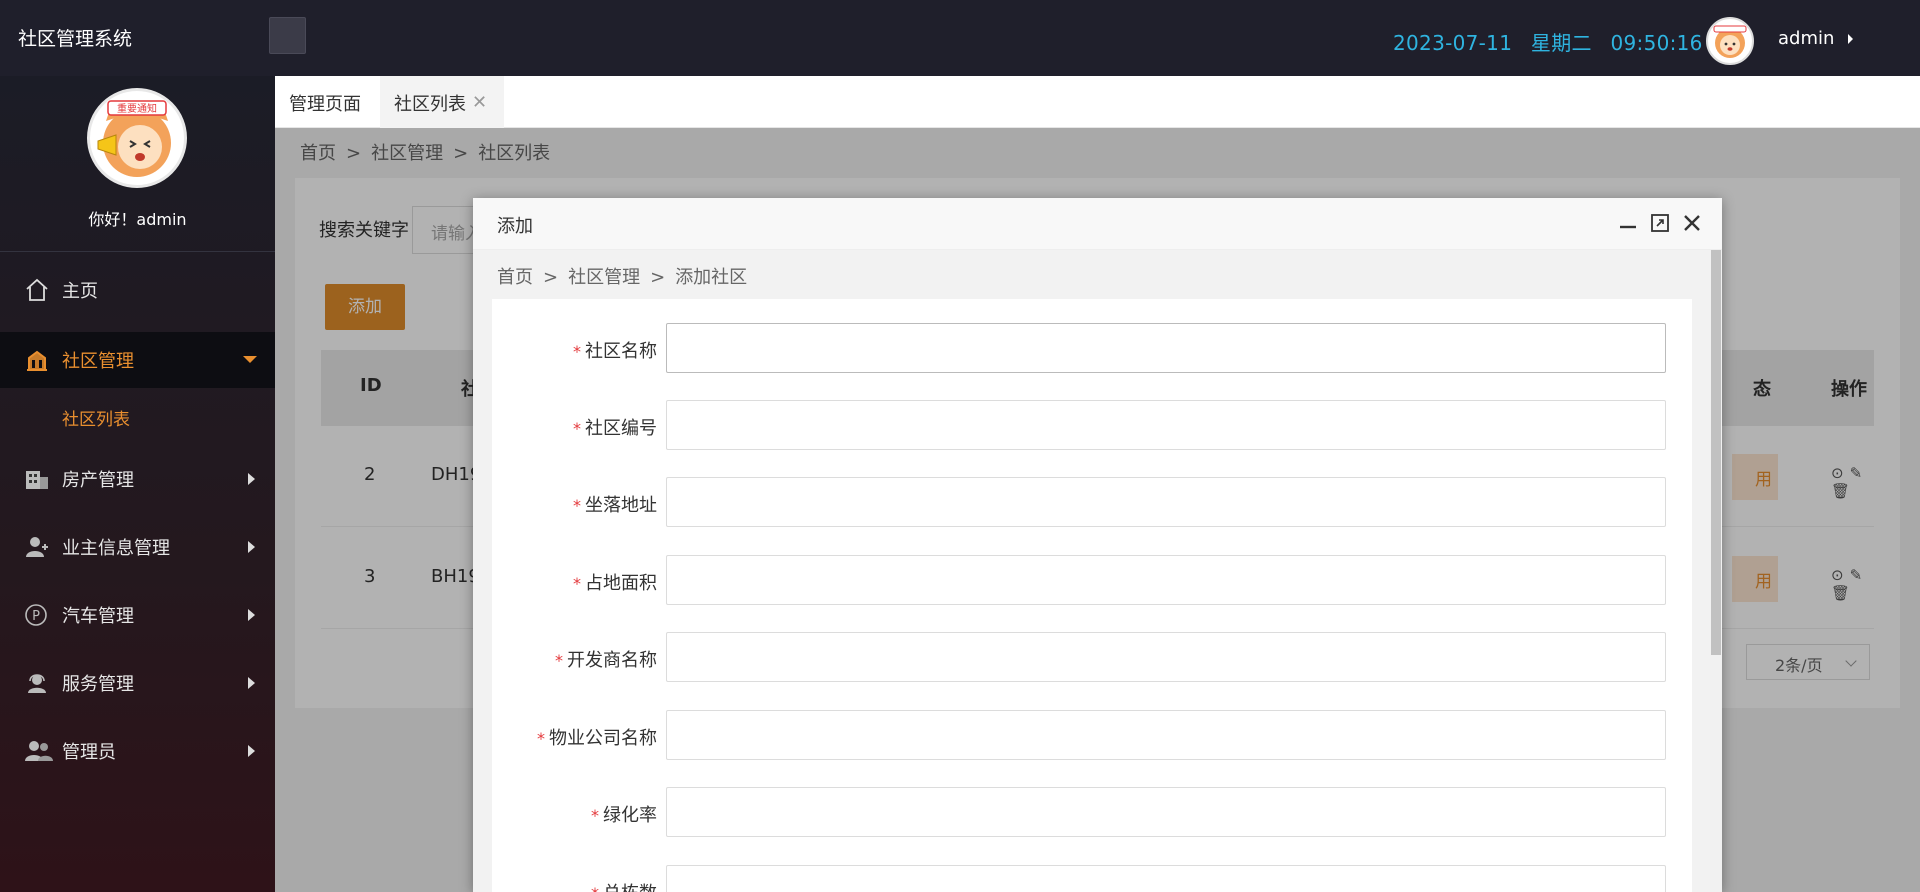 Image resolution: width=1920 pixels, height=892 pixels. I want to click on sidebar-item-vehicle: P 汽车管理, so click(137, 615).